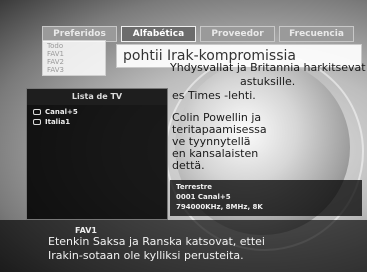 The width and height of the screenshot is (367, 272). I want to click on news-line-1: Yhdysvallat ja Britannia harkitsevat, so click(268, 67).